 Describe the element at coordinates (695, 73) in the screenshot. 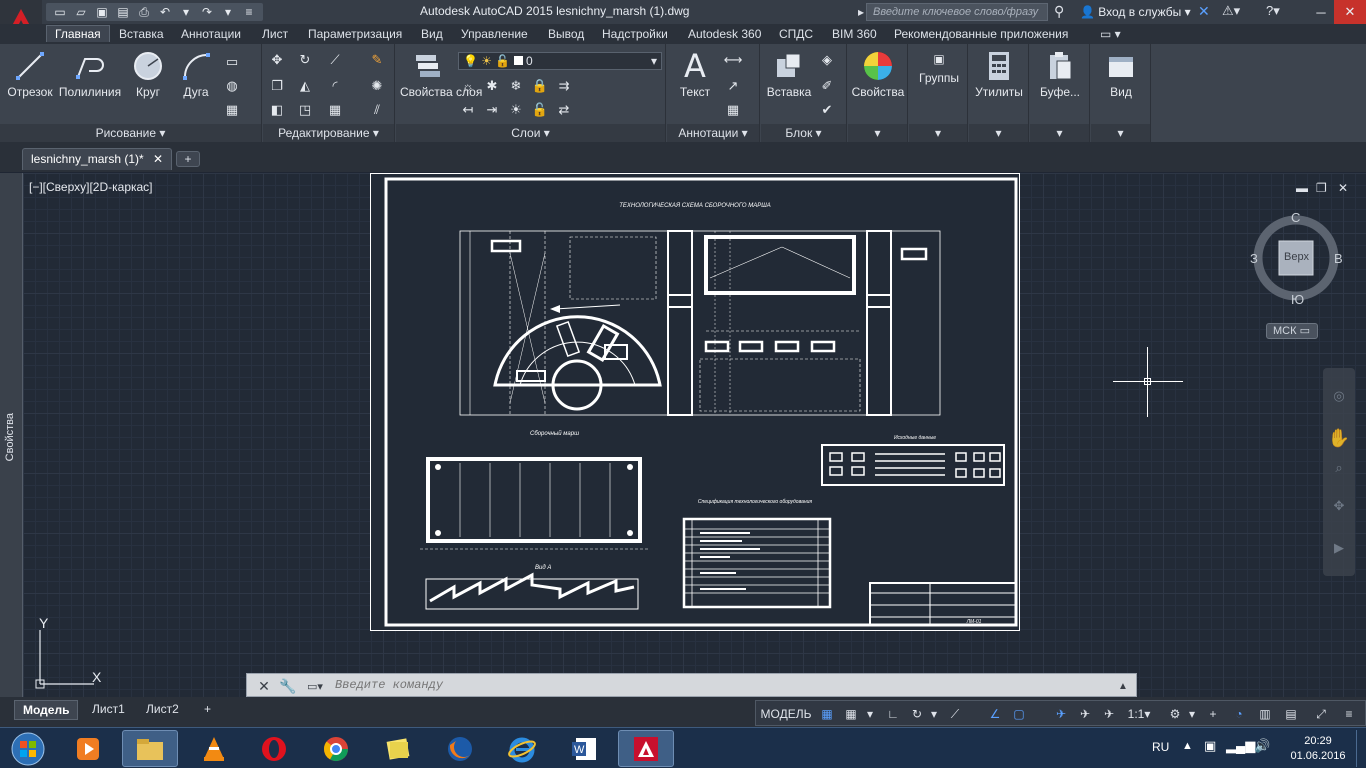

I see `text-button: A Текст` at that location.